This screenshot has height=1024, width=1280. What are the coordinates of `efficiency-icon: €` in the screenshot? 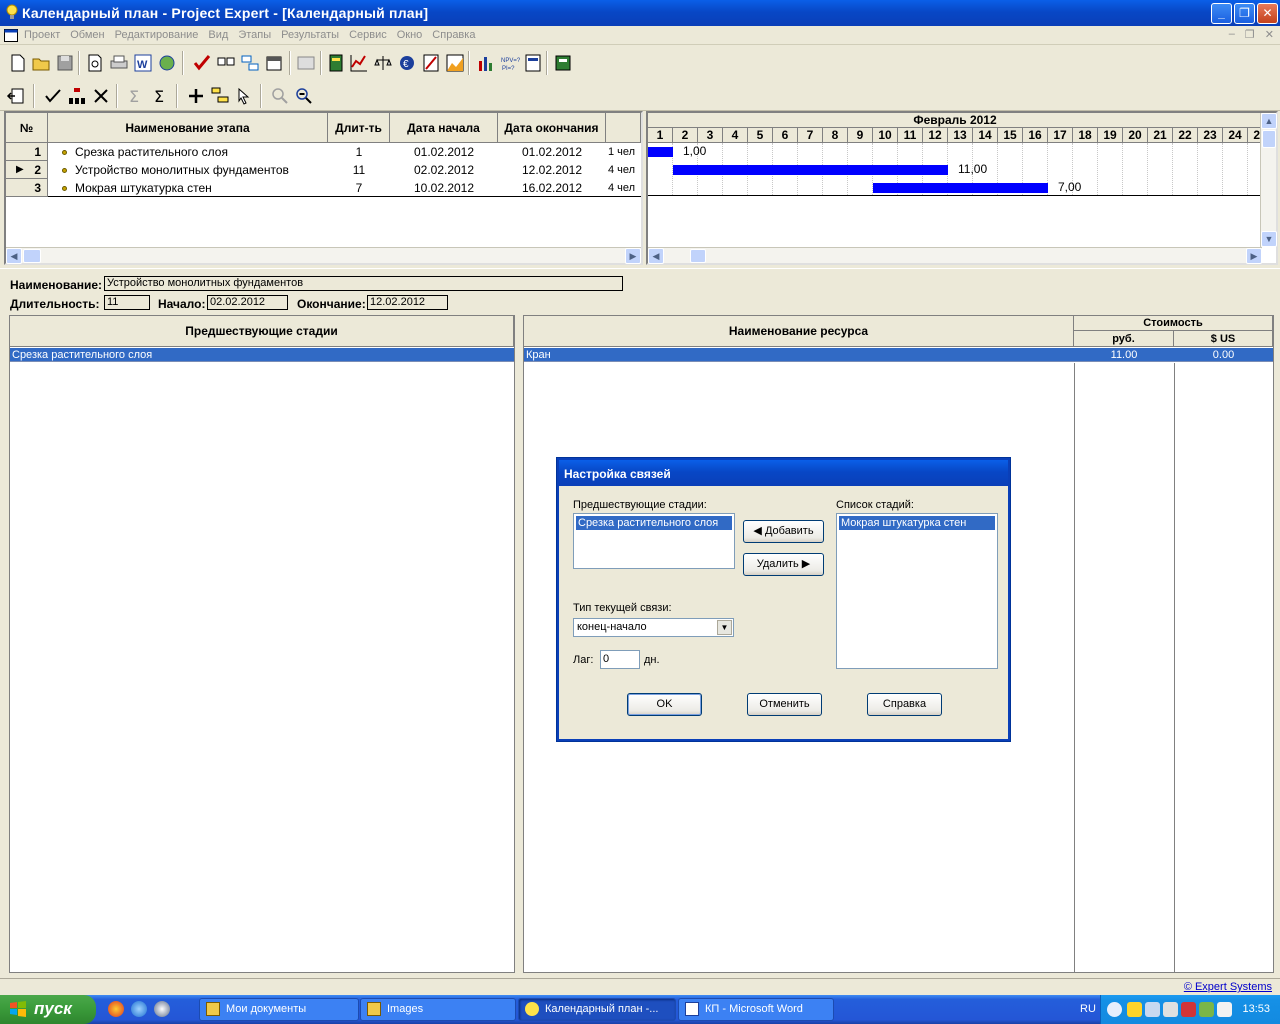 It's located at (407, 63).